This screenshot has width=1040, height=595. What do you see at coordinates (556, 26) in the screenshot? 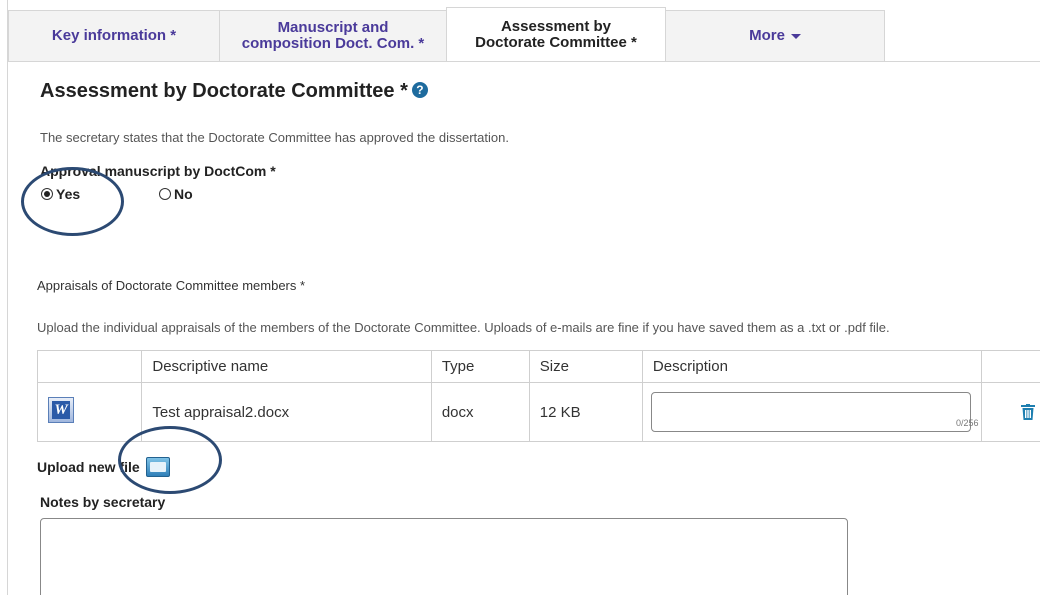
I see `tab-assessment-line1: Assessment by` at bounding box center [556, 26].